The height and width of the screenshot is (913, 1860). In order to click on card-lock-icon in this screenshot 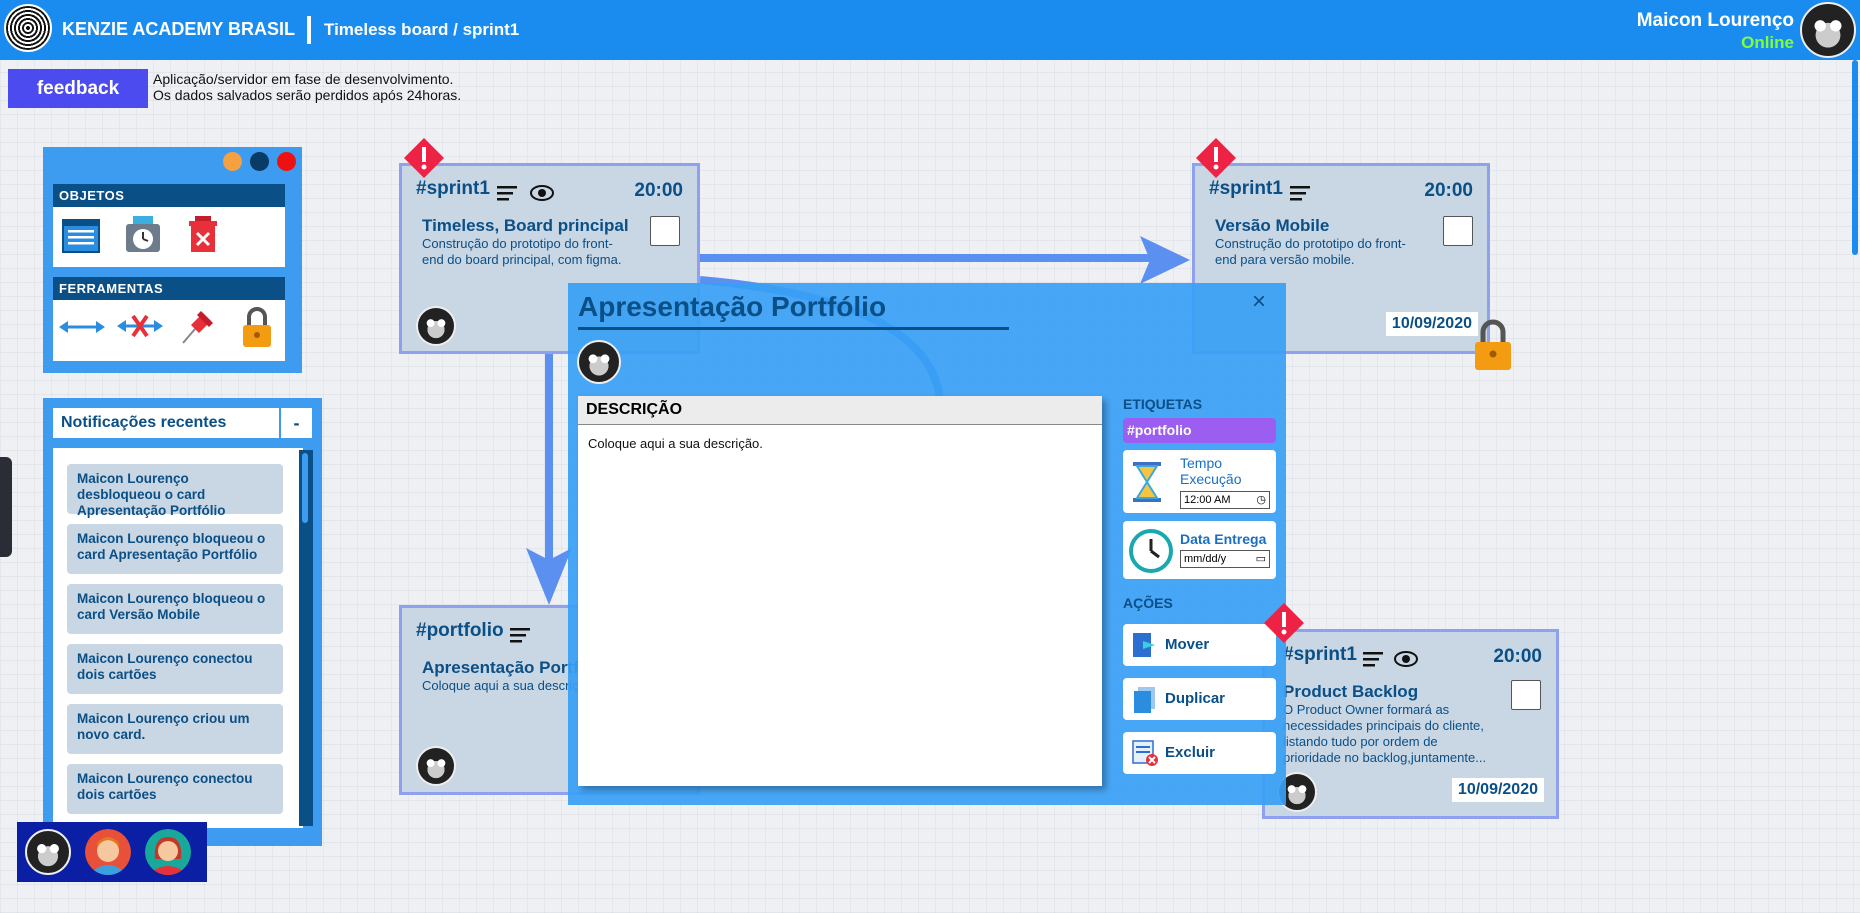, I will do `click(1493, 345)`.